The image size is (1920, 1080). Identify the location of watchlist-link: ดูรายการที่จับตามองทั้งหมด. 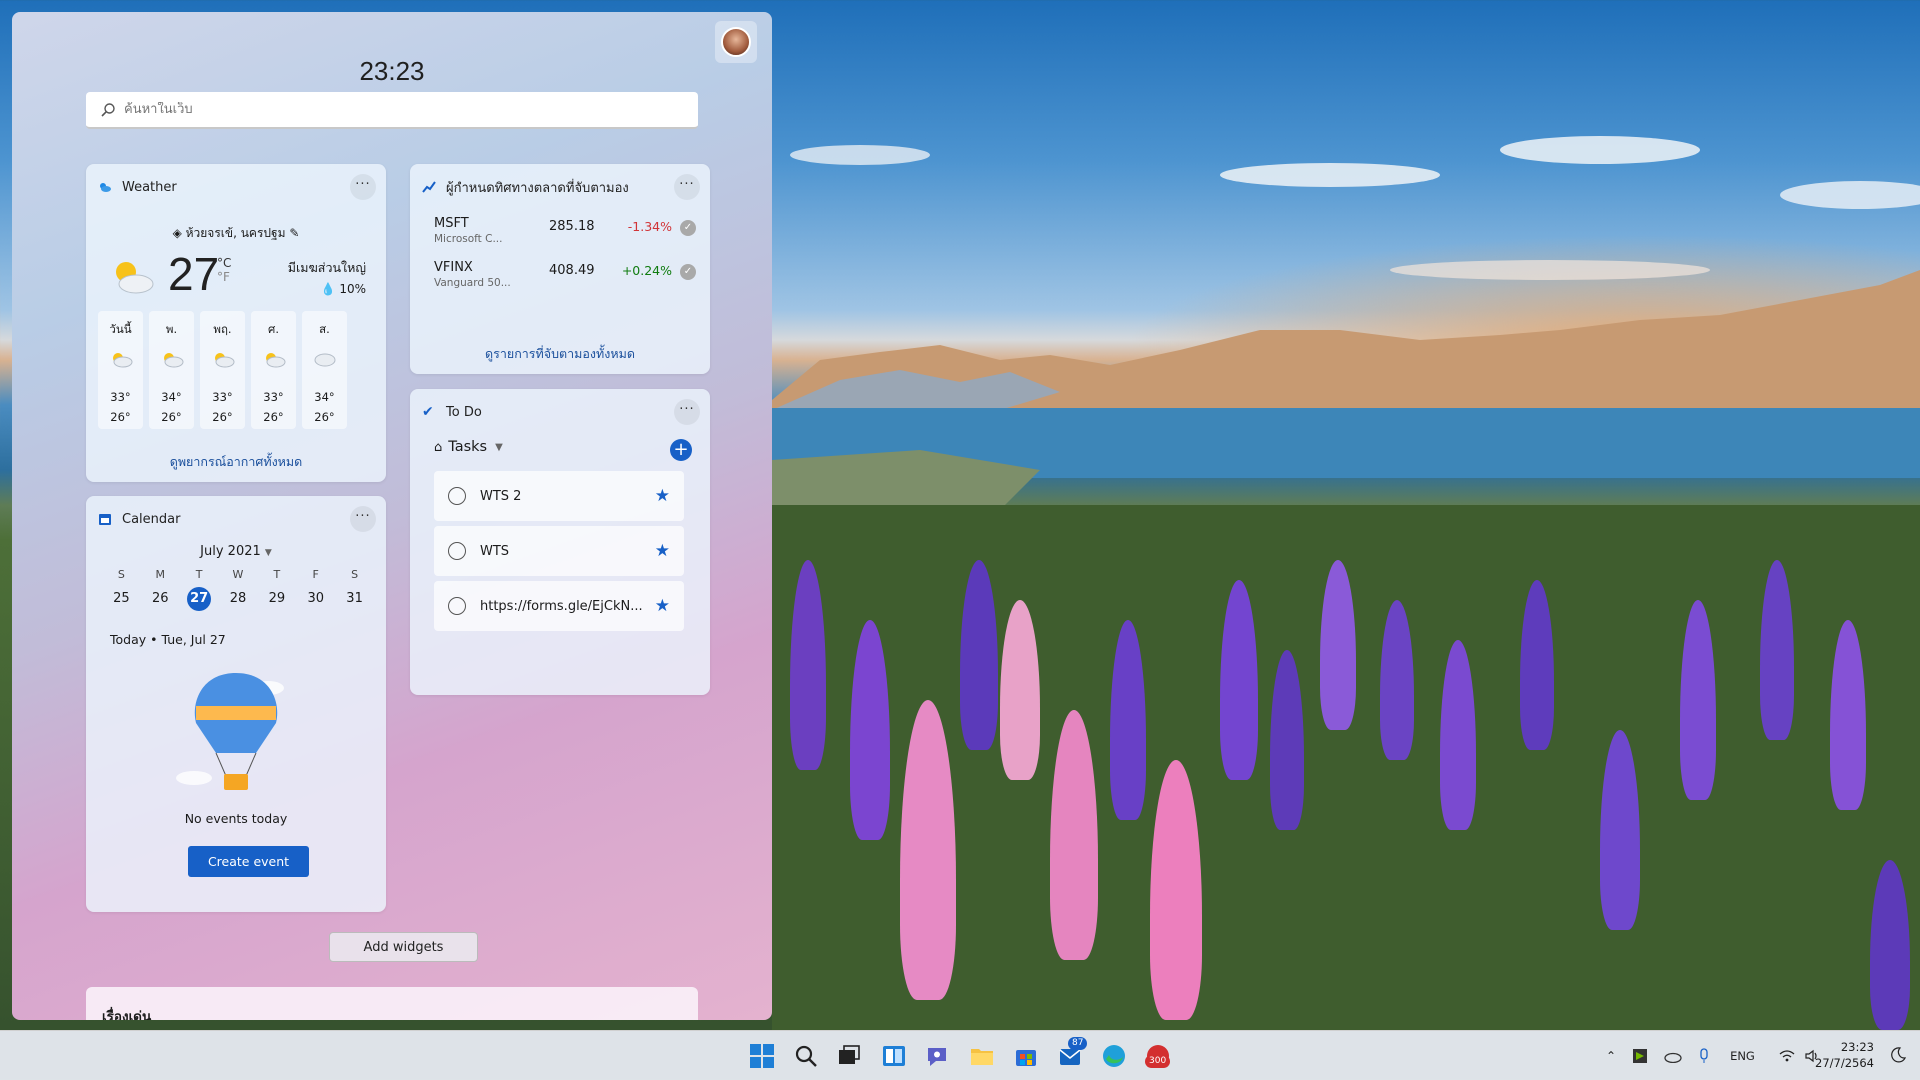
(560, 354).